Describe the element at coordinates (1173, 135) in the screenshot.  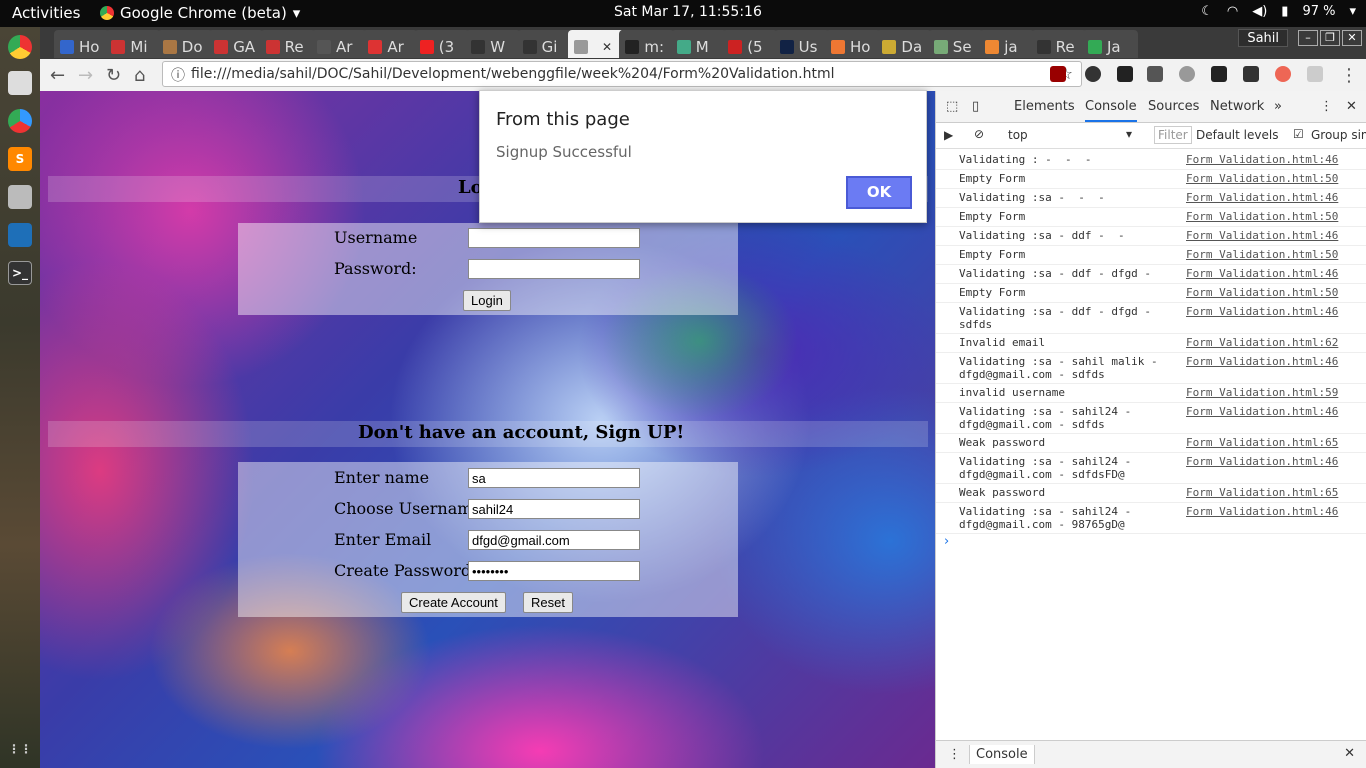
I see `filter-input: Filter` at that location.